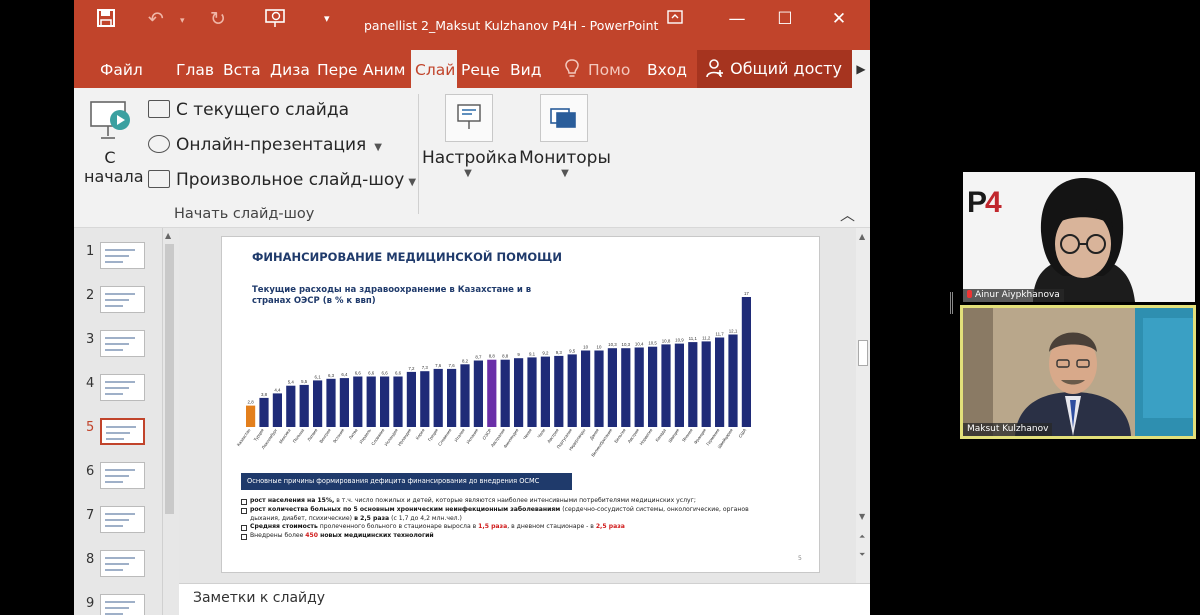 The width and height of the screenshot is (1200, 615). I want to click on editor-scroll-down-icon: ▼, so click(862, 516).